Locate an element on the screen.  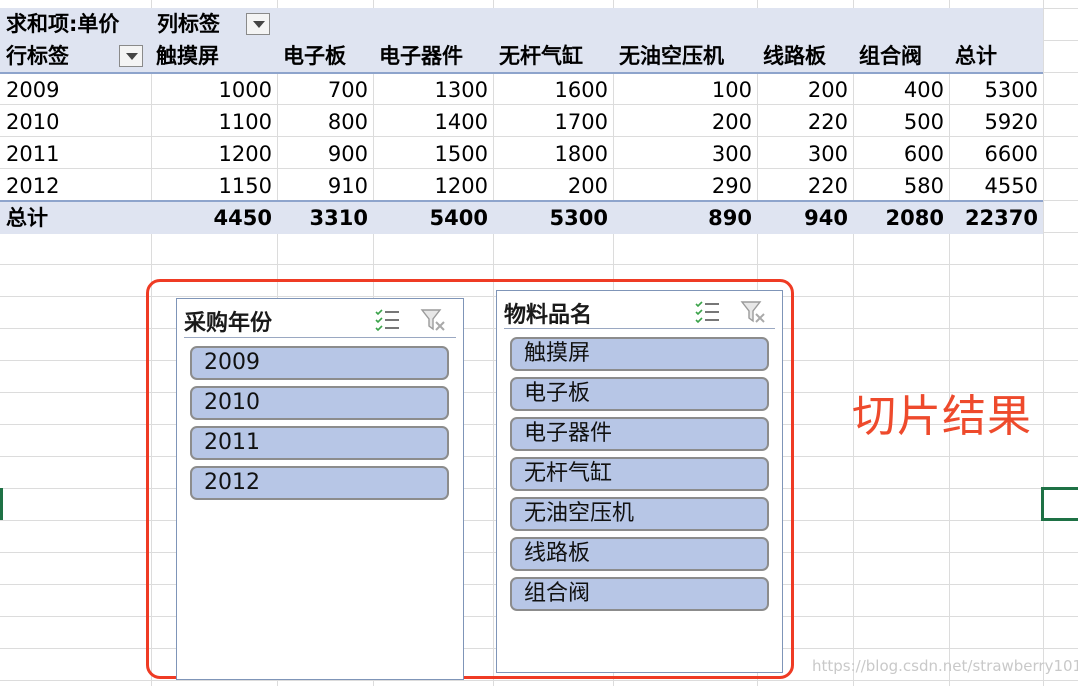
value-cell: 1400 is located at coordinates (430, 122).